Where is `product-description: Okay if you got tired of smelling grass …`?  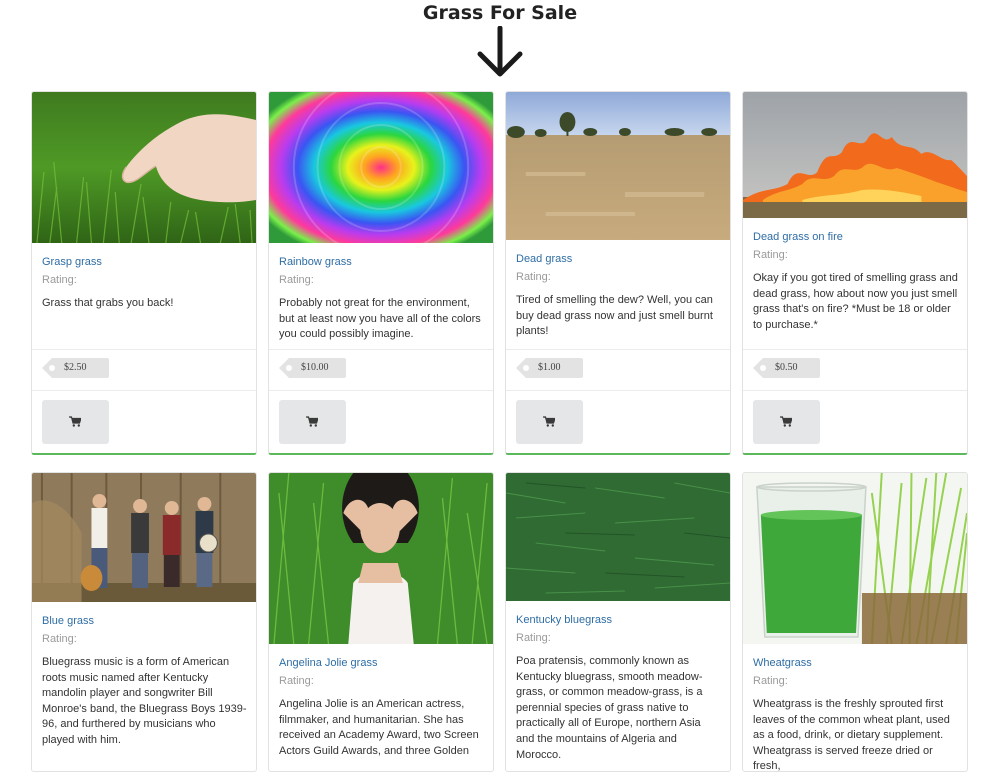 product-description: Okay if you got tired of smelling grass … is located at coordinates (855, 301).